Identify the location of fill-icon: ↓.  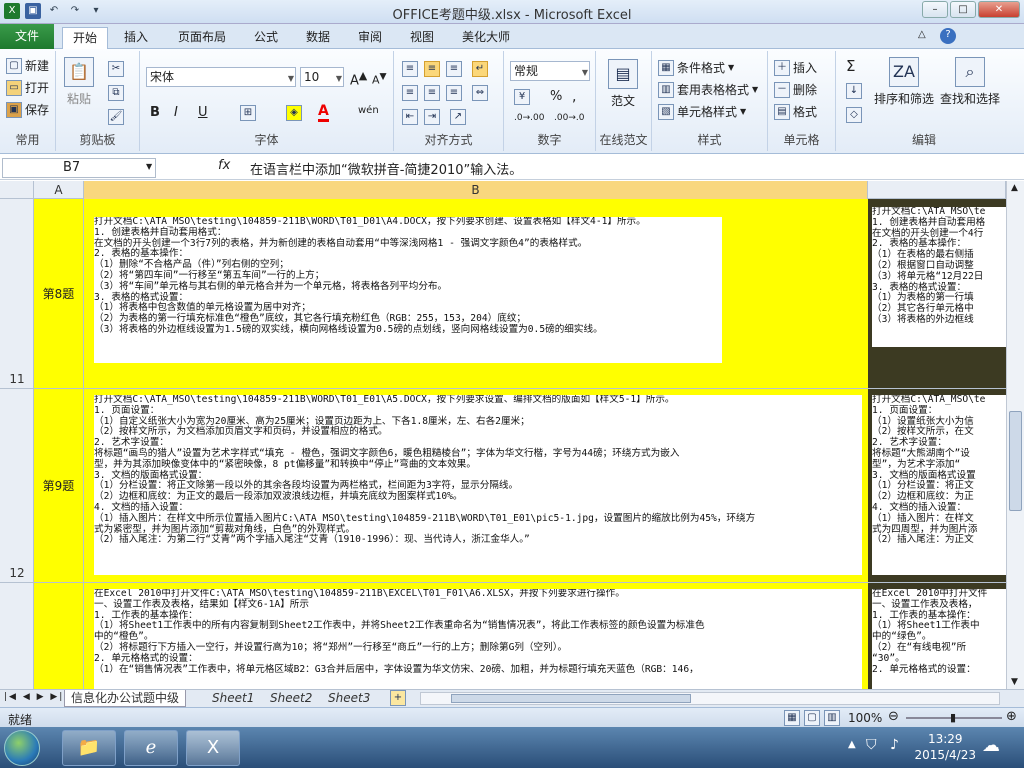
(854, 91).